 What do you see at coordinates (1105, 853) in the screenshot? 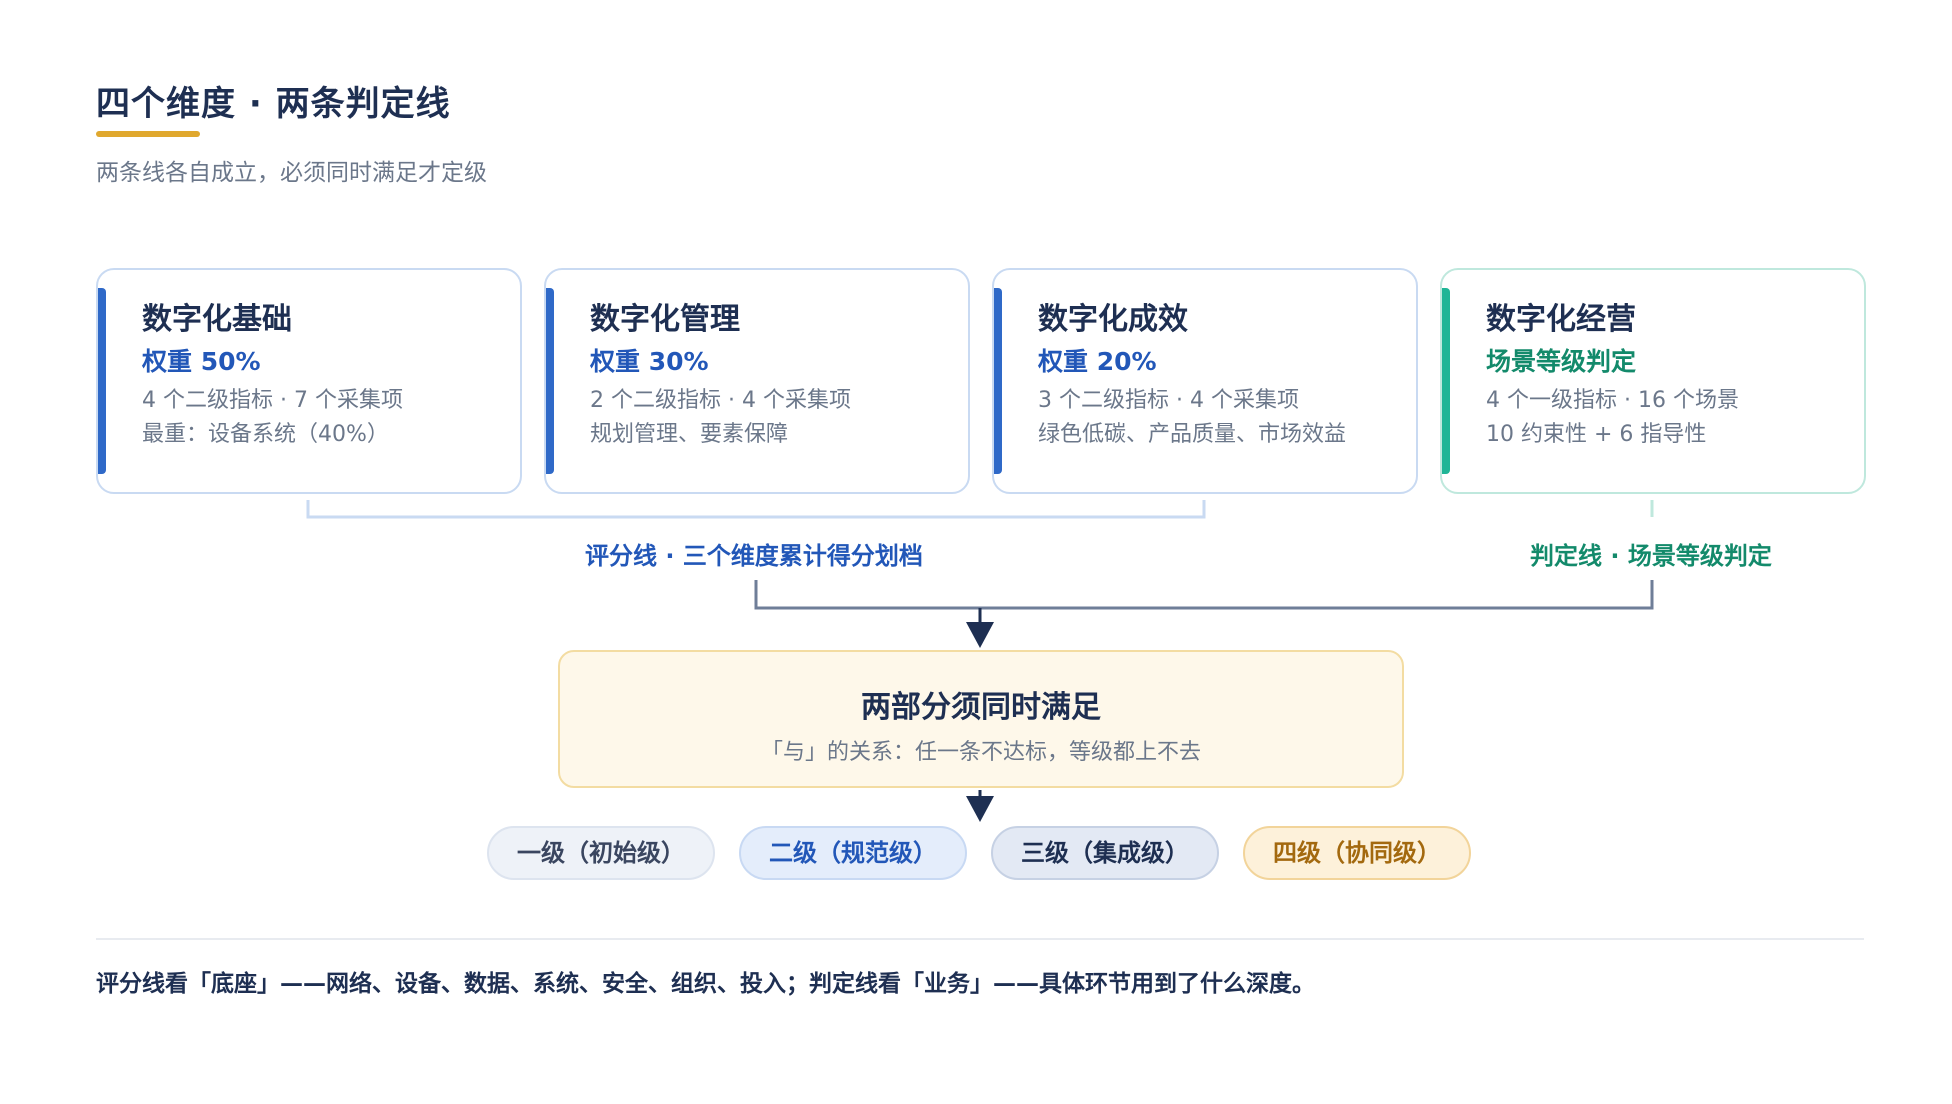
I see `level-pill-3: 三级（集成级）` at bounding box center [1105, 853].